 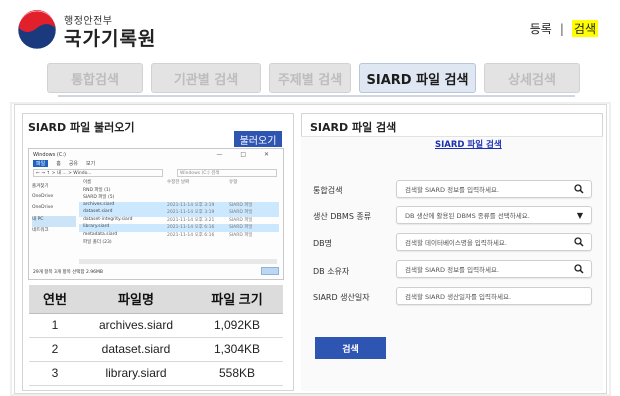 I want to click on db-name-input: 검색할 데이터베이스명을 입력하세요., so click(x=494, y=242).